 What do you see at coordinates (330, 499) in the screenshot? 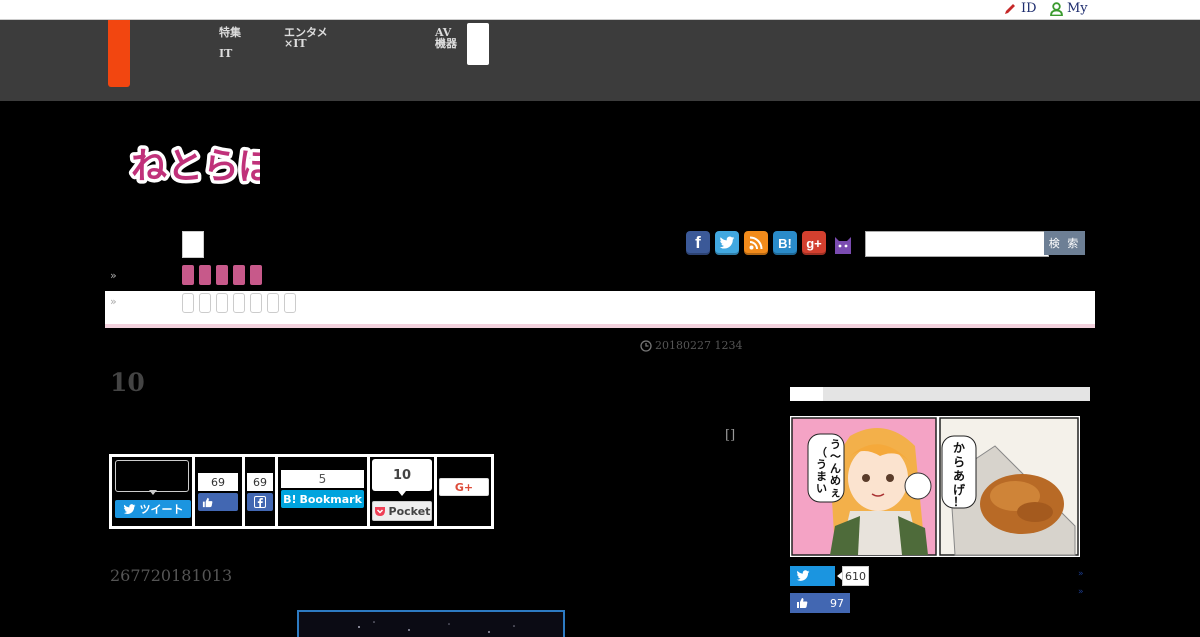
I see `hatena-label: Bookmark` at bounding box center [330, 499].